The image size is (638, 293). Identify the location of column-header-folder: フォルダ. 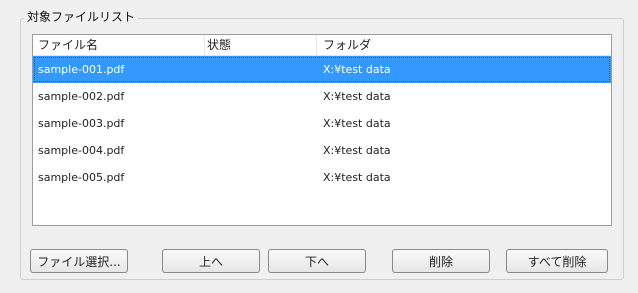
(464, 45).